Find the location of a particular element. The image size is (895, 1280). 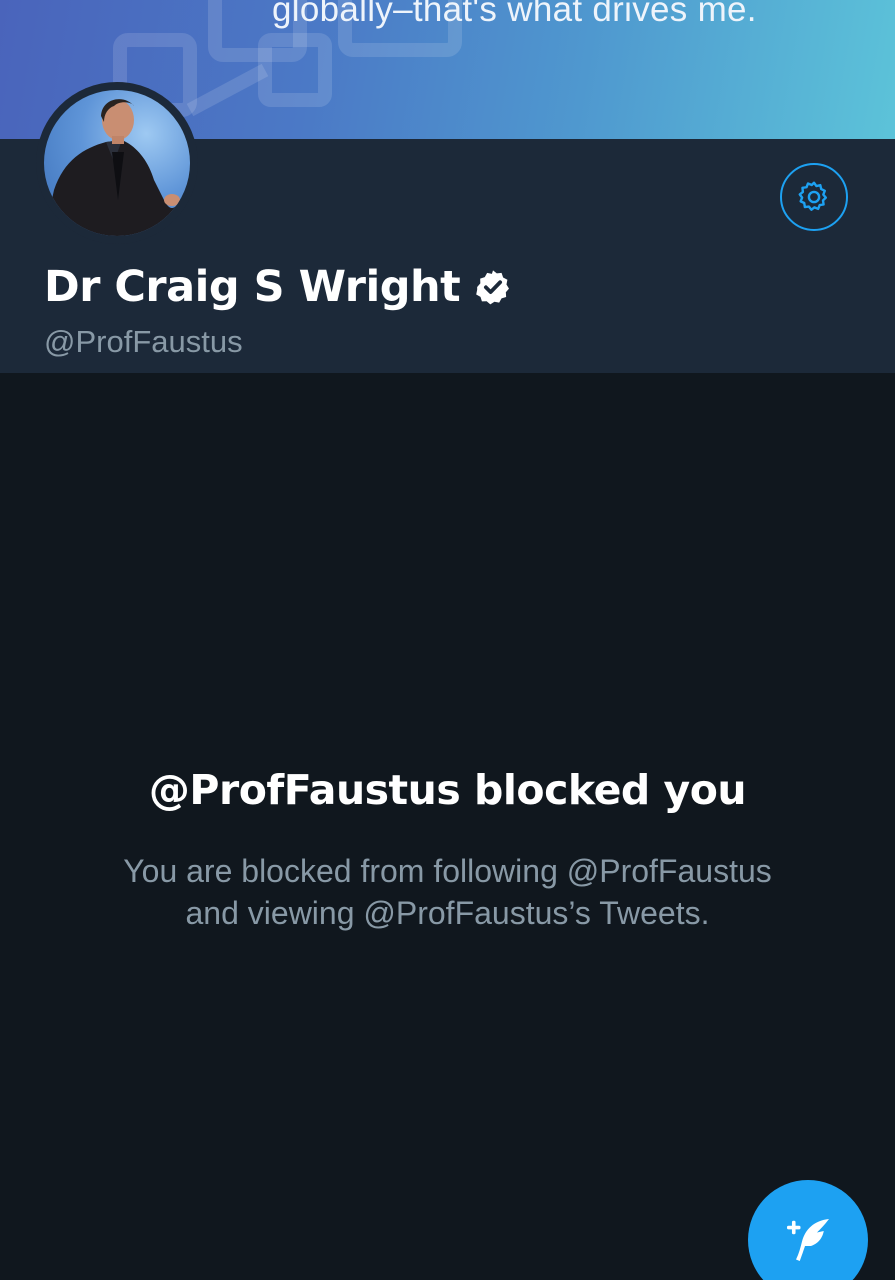

gear-icon is located at coordinates (813, 196).